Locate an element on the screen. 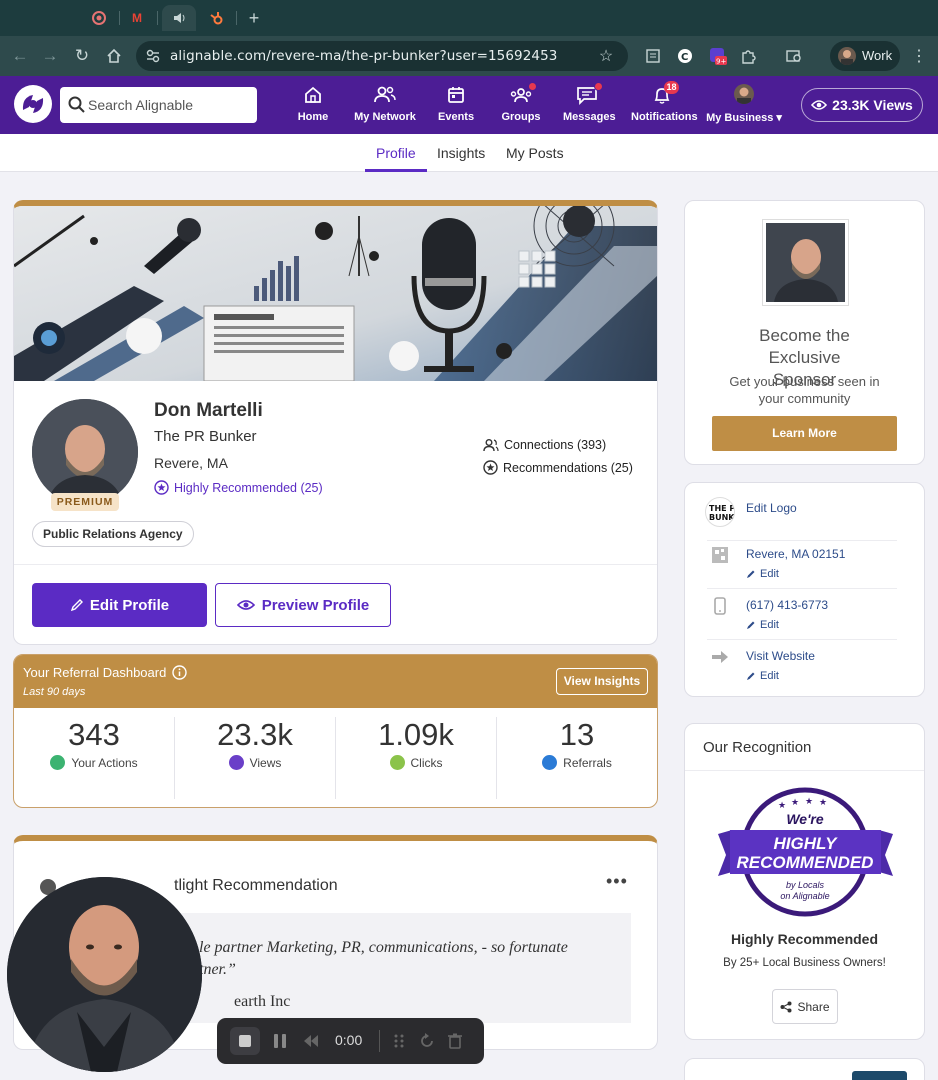  forward-icon: → is located at coordinates (50, 56).